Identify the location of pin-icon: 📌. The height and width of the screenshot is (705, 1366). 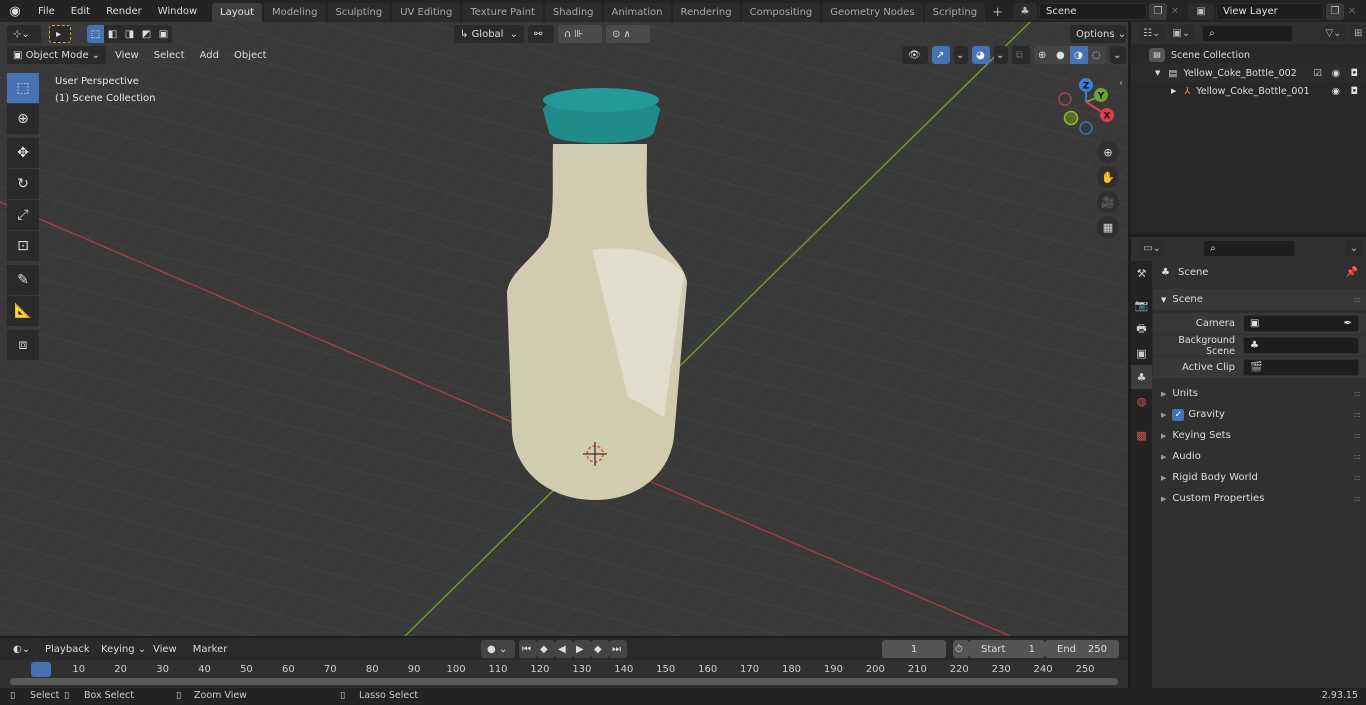
(1352, 272).